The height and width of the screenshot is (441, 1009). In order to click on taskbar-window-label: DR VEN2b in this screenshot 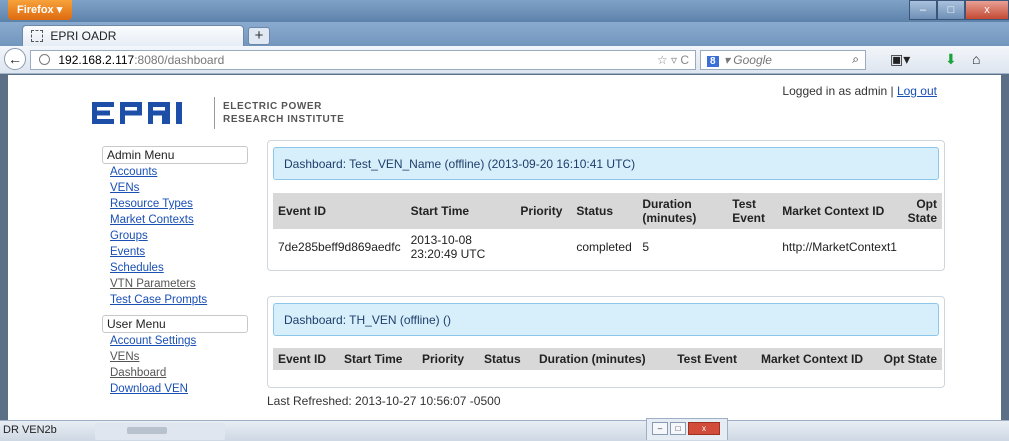, I will do `click(30, 430)`.